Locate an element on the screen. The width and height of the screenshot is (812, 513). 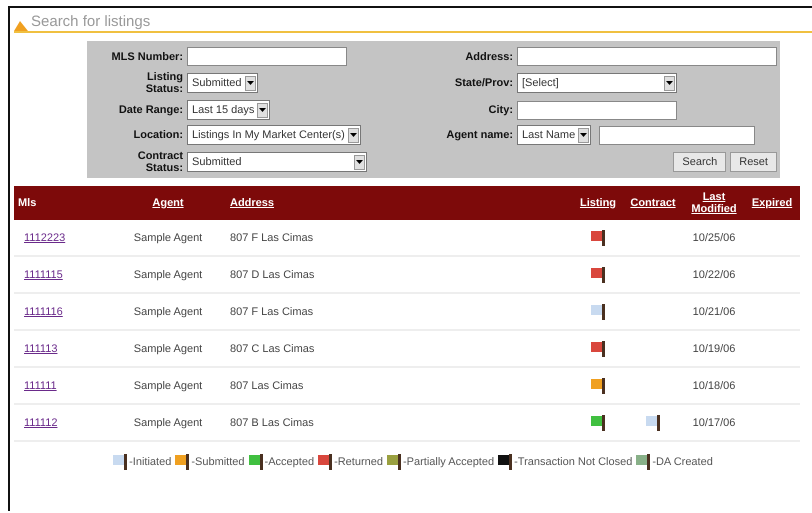
legend-label: -DA Created is located at coordinates (682, 462).